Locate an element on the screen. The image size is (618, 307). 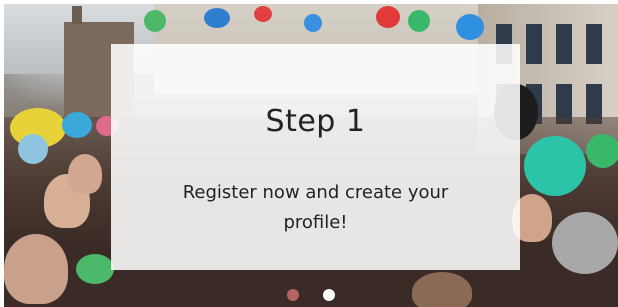
step-description: Register now and create your profile! is located at coordinates (315, 207).